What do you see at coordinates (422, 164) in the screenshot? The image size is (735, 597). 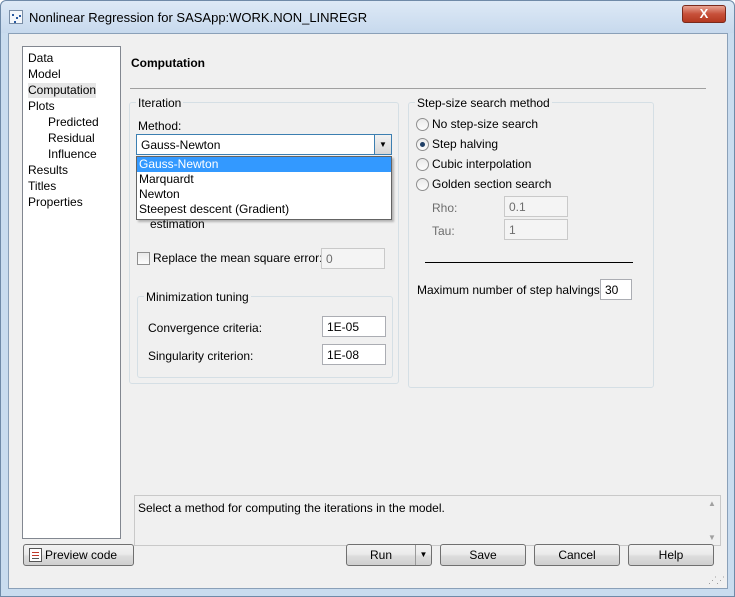 I see `radio-cubic-interpolation` at bounding box center [422, 164].